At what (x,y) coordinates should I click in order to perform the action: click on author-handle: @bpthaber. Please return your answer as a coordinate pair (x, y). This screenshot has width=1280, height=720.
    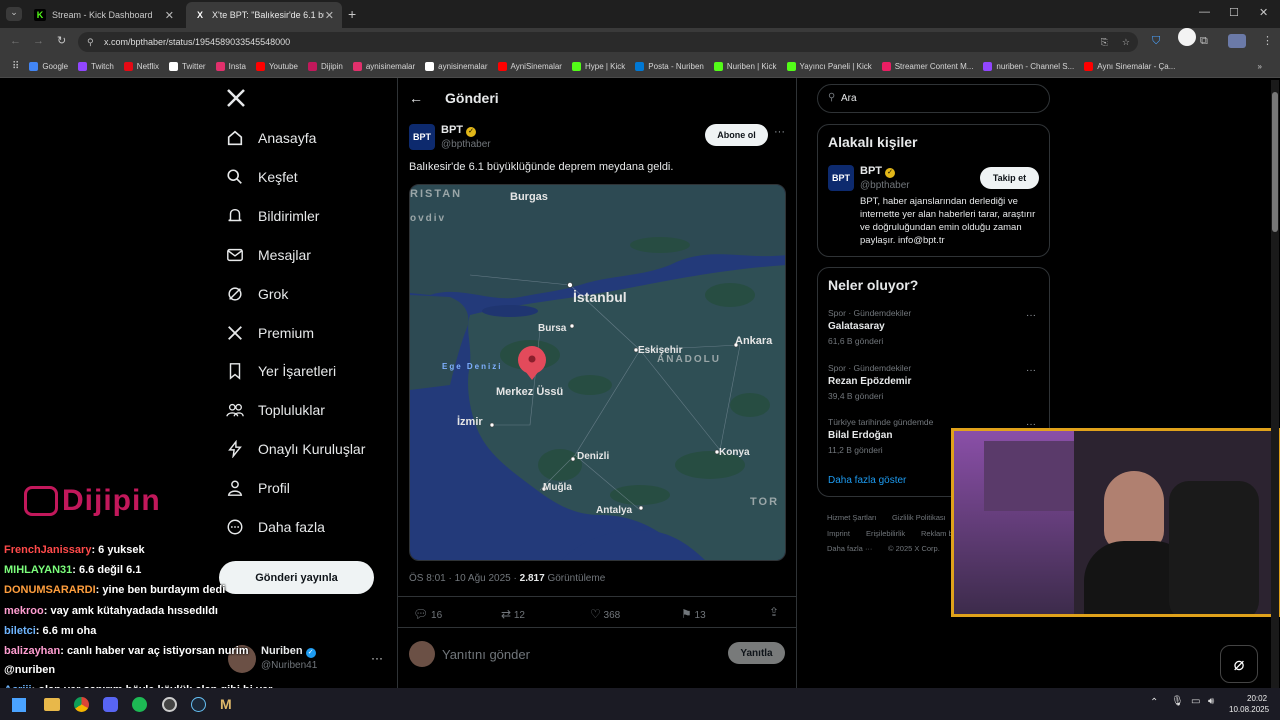
    Looking at the image, I should click on (466, 144).